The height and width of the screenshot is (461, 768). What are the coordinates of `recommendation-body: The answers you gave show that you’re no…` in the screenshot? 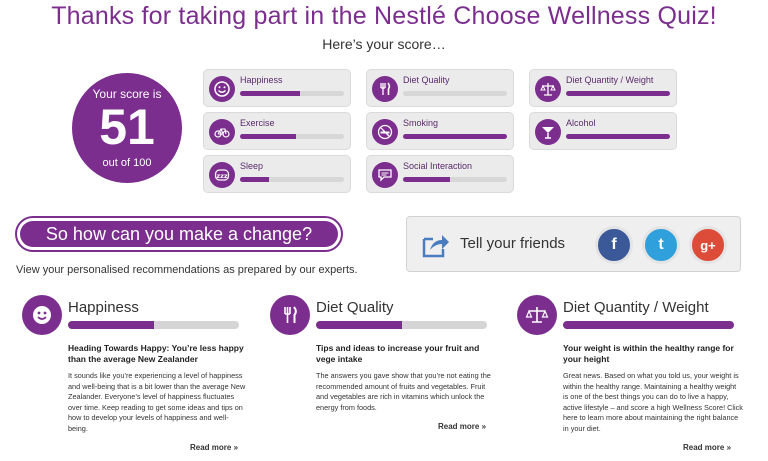 It's located at (403, 391).